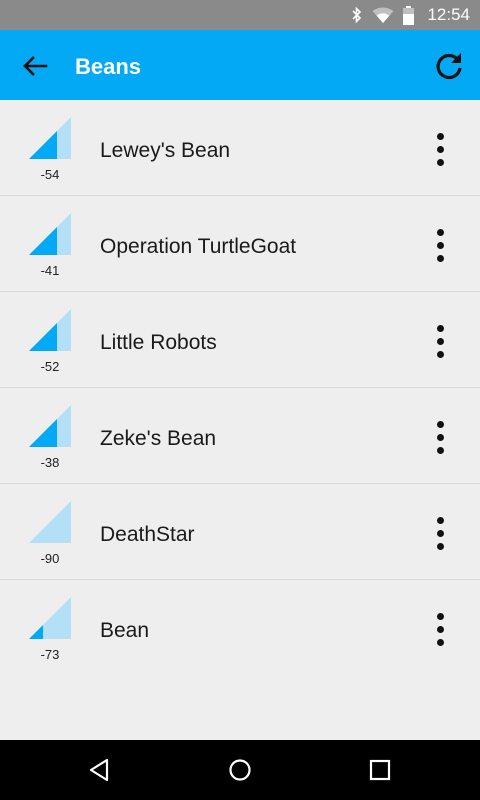  What do you see at coordinates (50, 174) in the screenshot?
I see `rssi-value: -54` at bounding box center [50, 174].